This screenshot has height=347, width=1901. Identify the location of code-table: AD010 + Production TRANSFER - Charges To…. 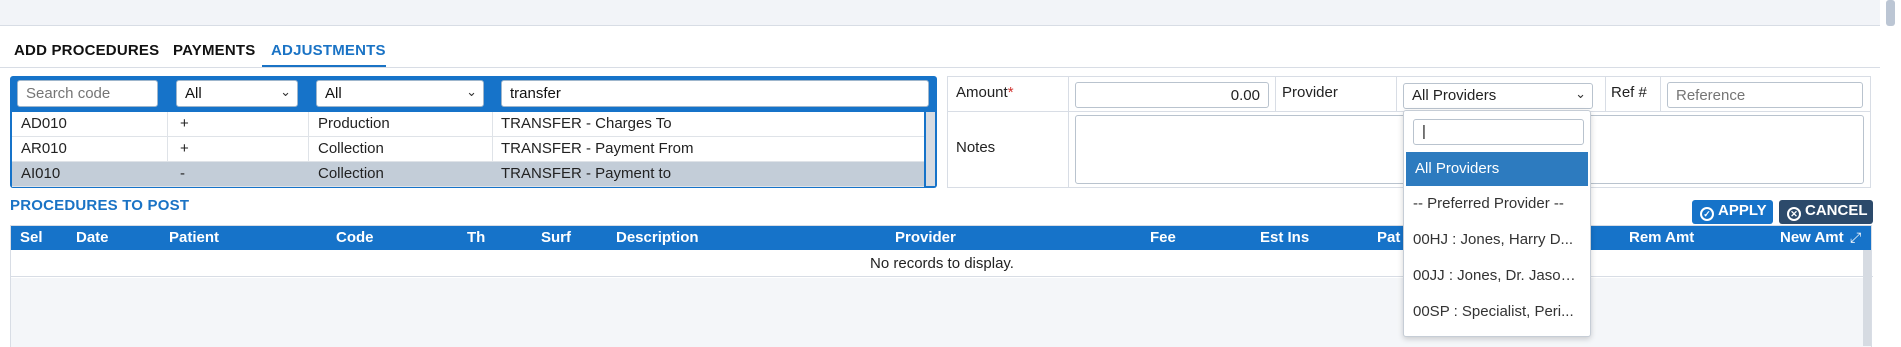
(468, 149).